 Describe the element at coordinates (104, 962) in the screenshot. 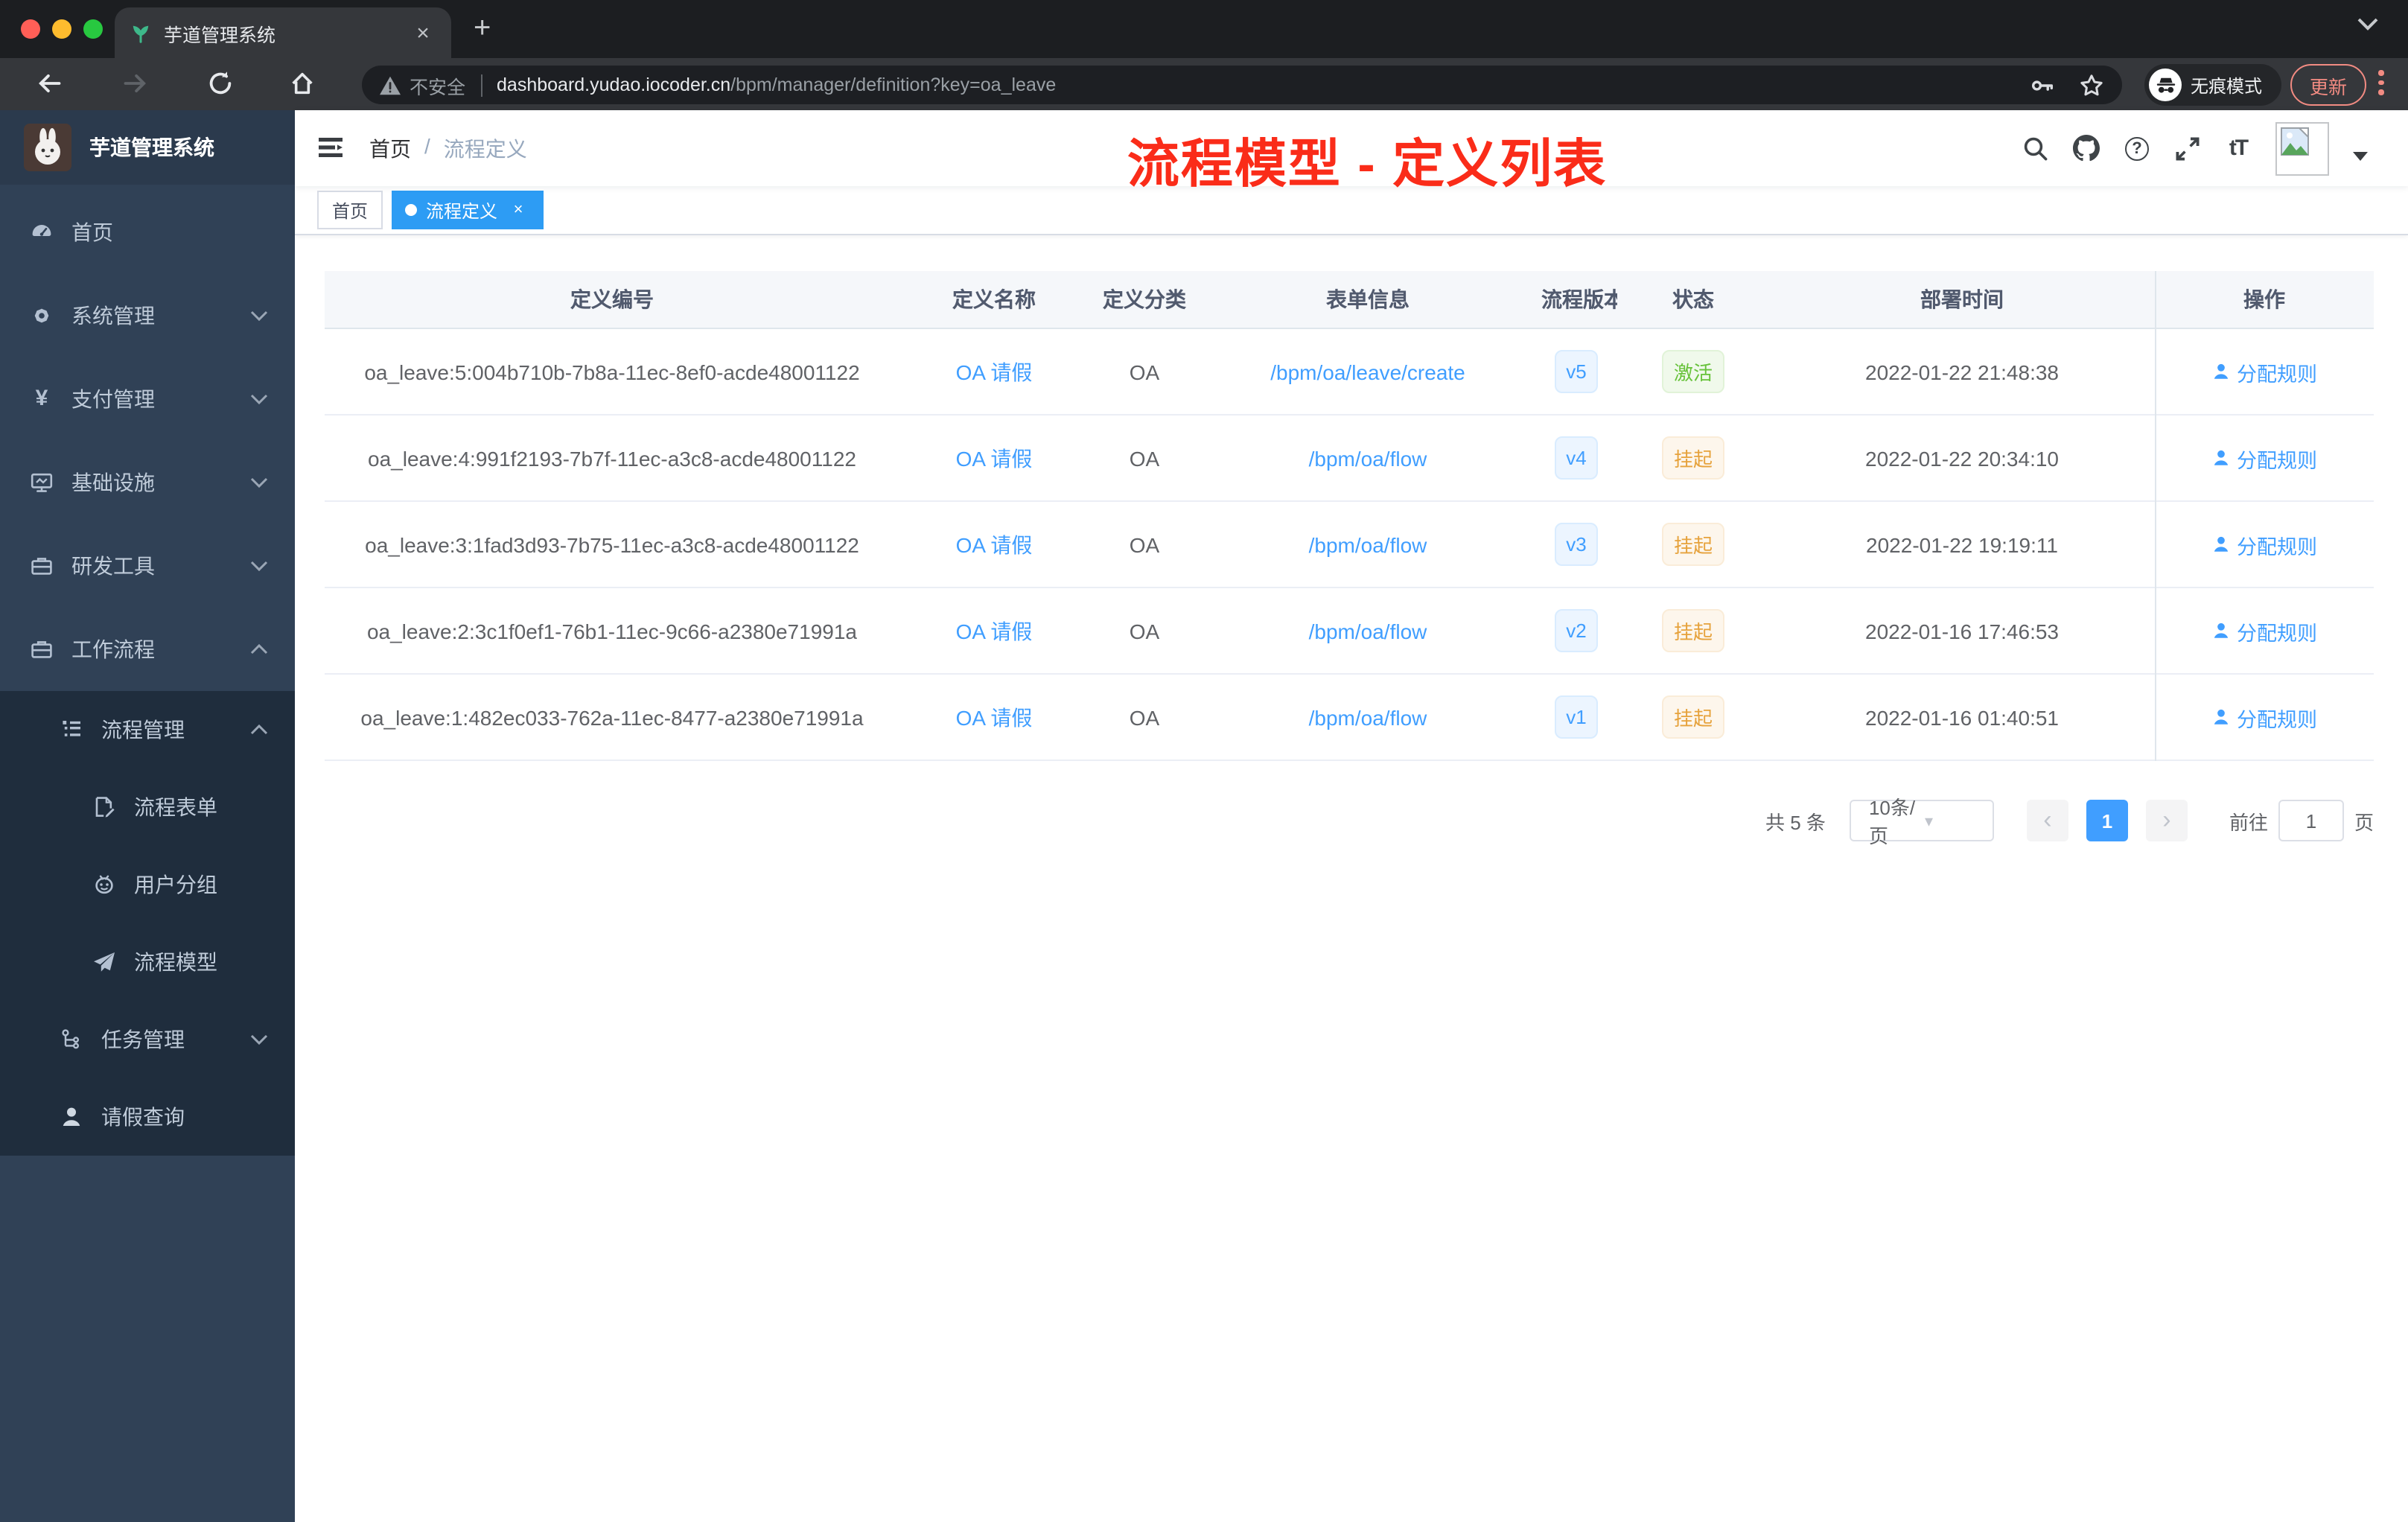

I see `paper-plane-icon` at that location.